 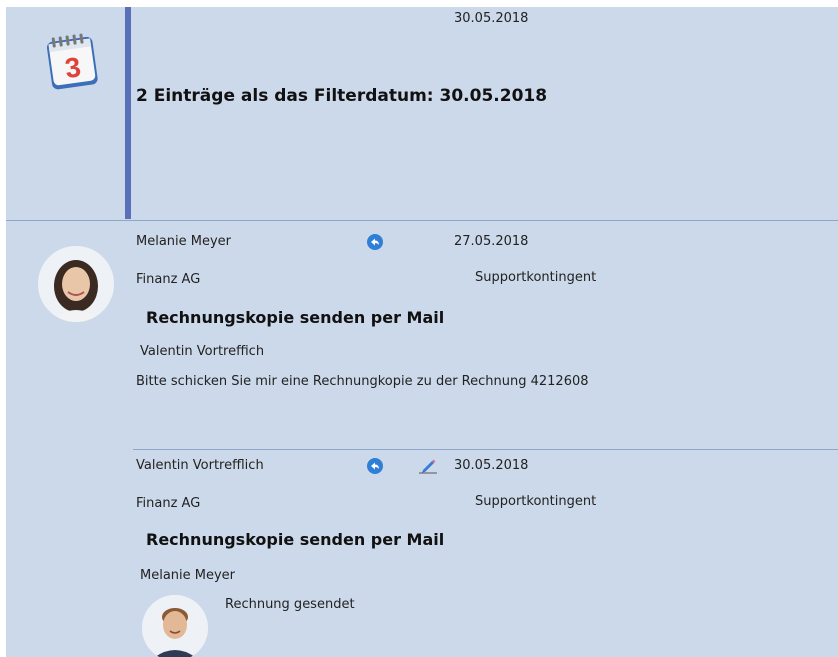 What do you see at coordinates (491, 241) in the screenshot?
I see `entry-date: 27.05.2018` at bounding box center [491, 241].